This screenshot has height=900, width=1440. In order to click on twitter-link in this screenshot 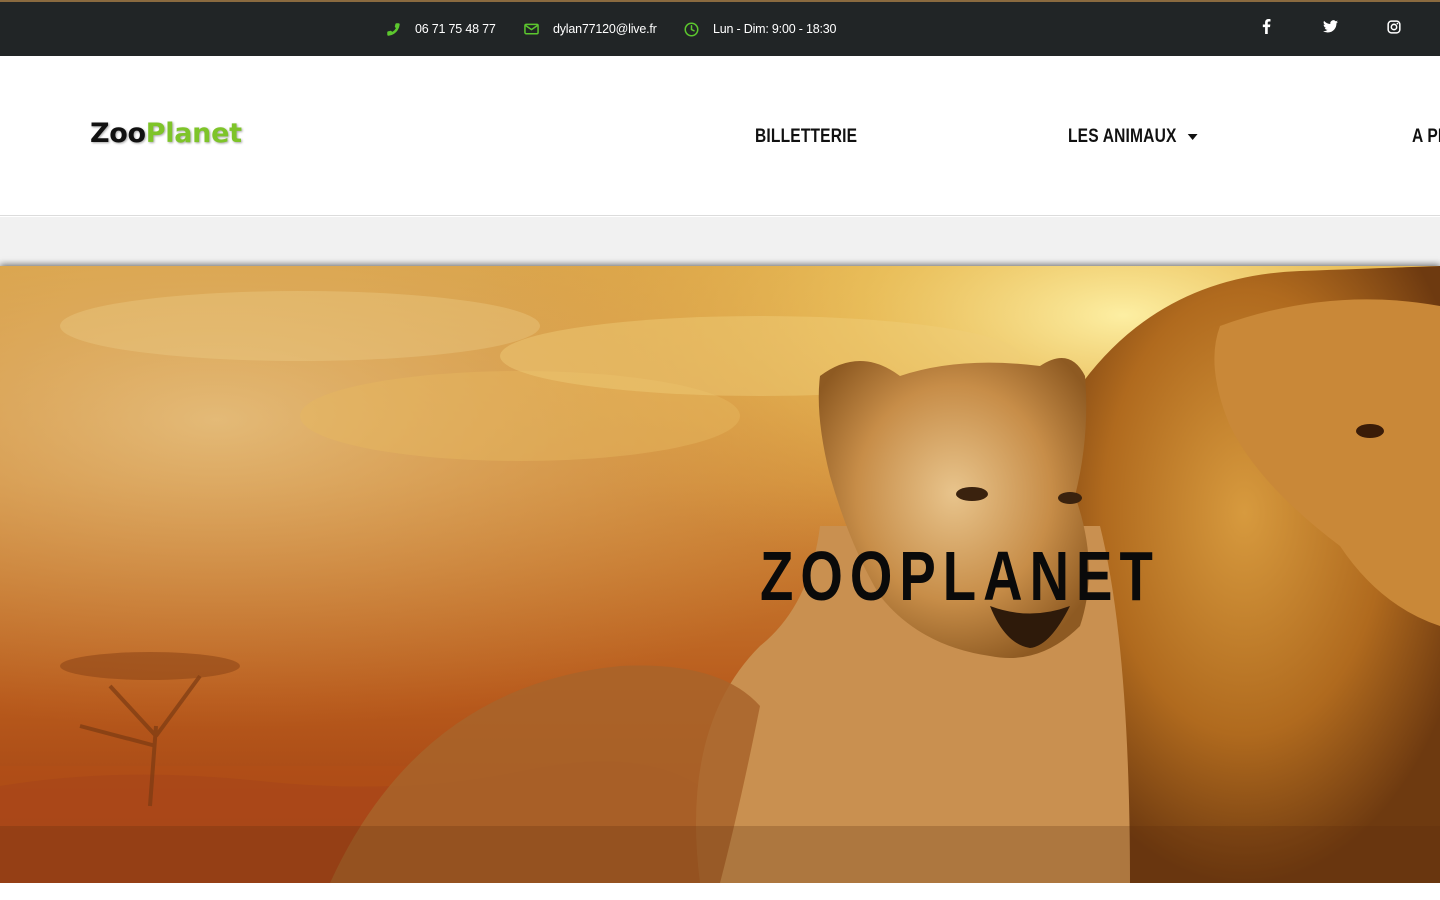, I will do `click(1330, 29)`.